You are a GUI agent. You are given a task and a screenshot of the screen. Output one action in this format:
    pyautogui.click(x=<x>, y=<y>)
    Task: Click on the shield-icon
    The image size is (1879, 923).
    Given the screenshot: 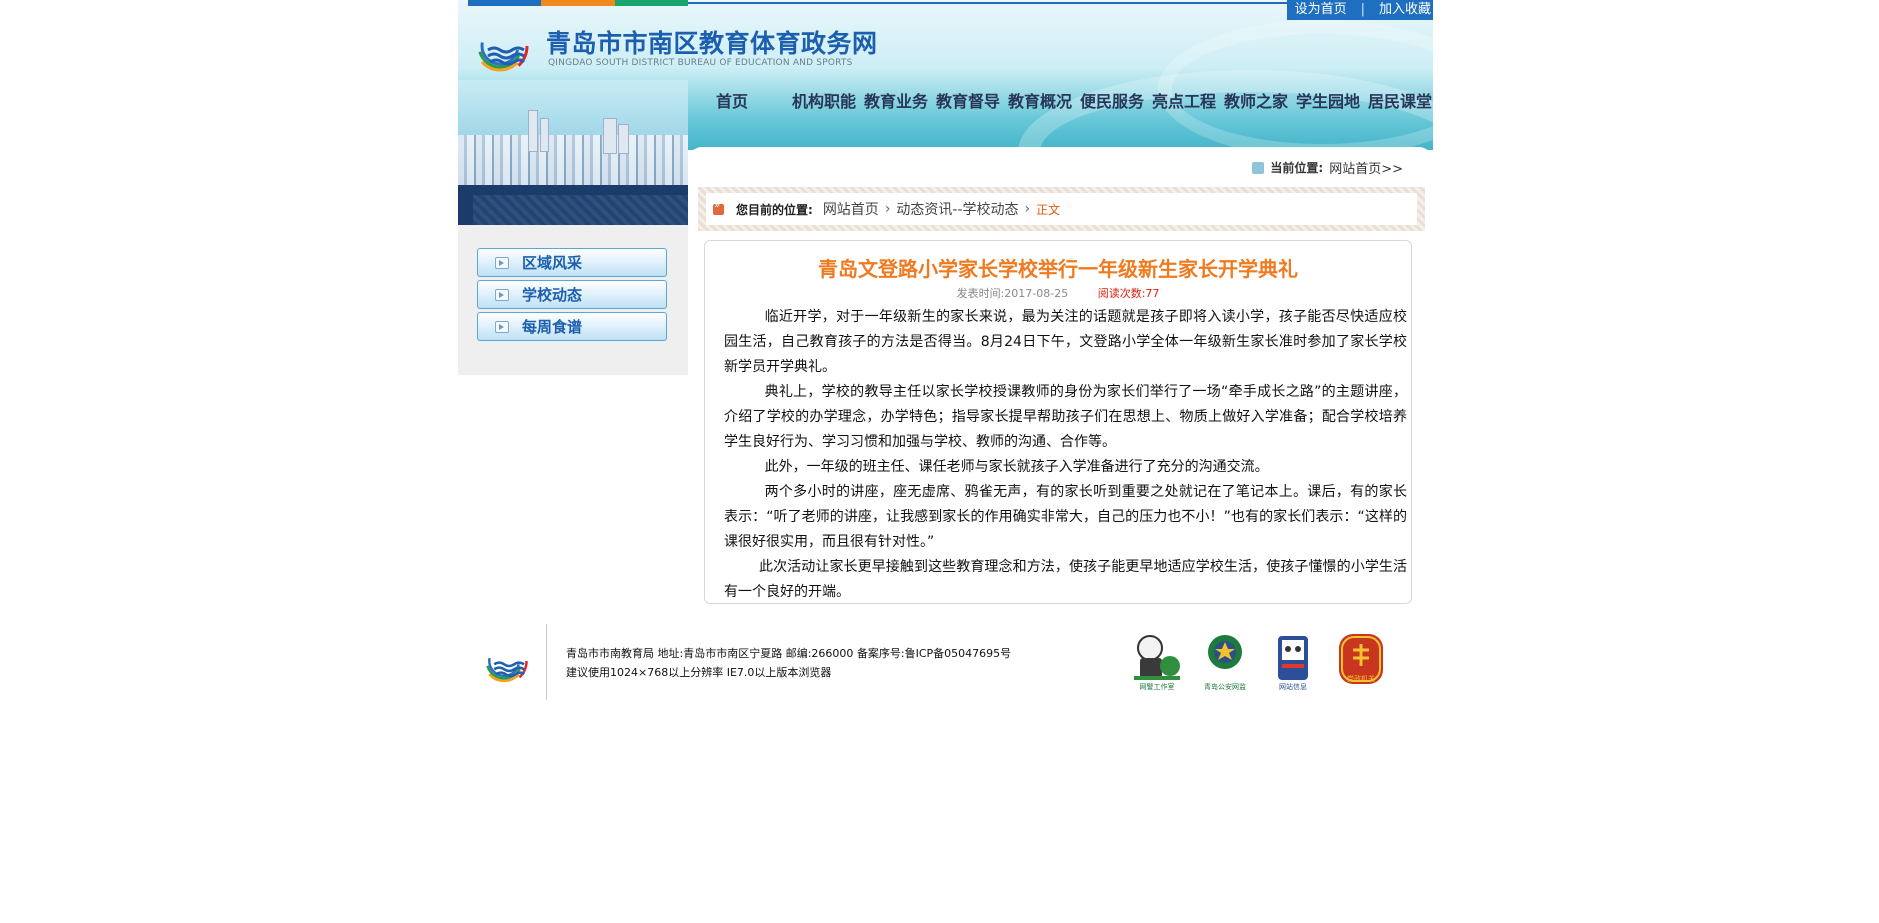 What is the action you would take?
    pyautogui.click(x=1225, y=652)
    